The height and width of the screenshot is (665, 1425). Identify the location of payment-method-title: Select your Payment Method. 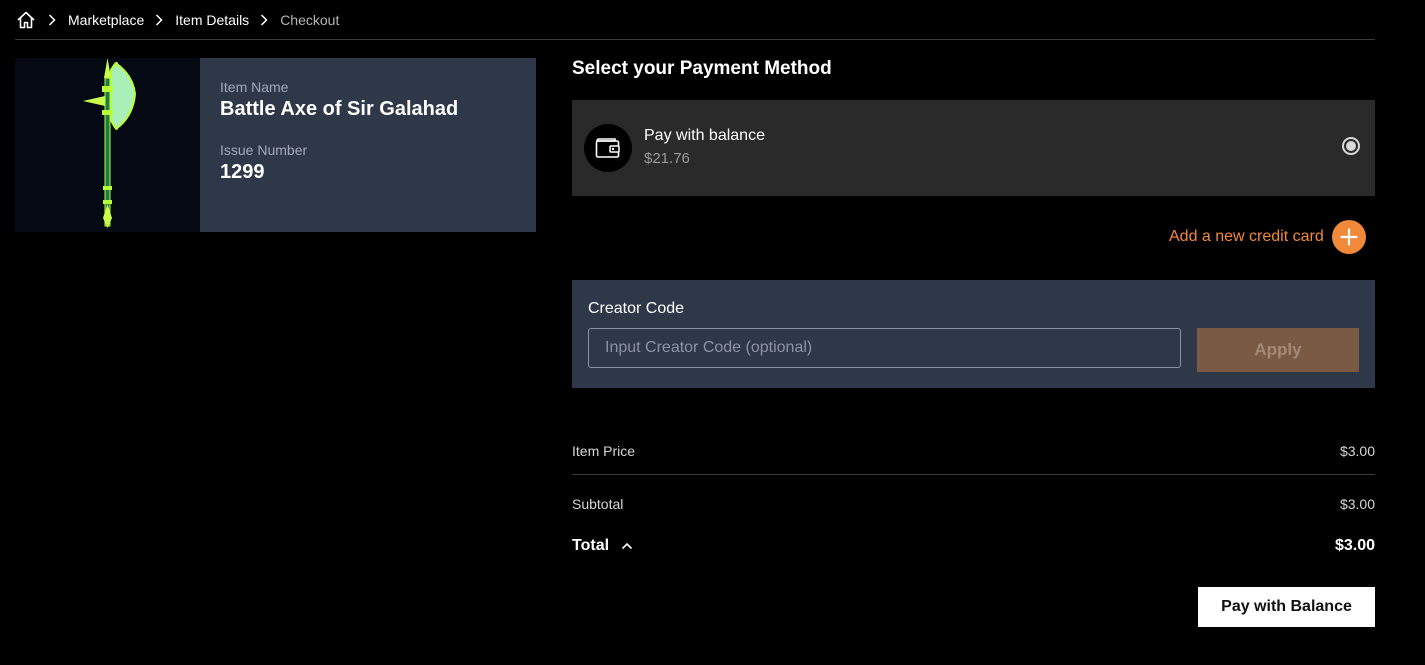
(702, 68).